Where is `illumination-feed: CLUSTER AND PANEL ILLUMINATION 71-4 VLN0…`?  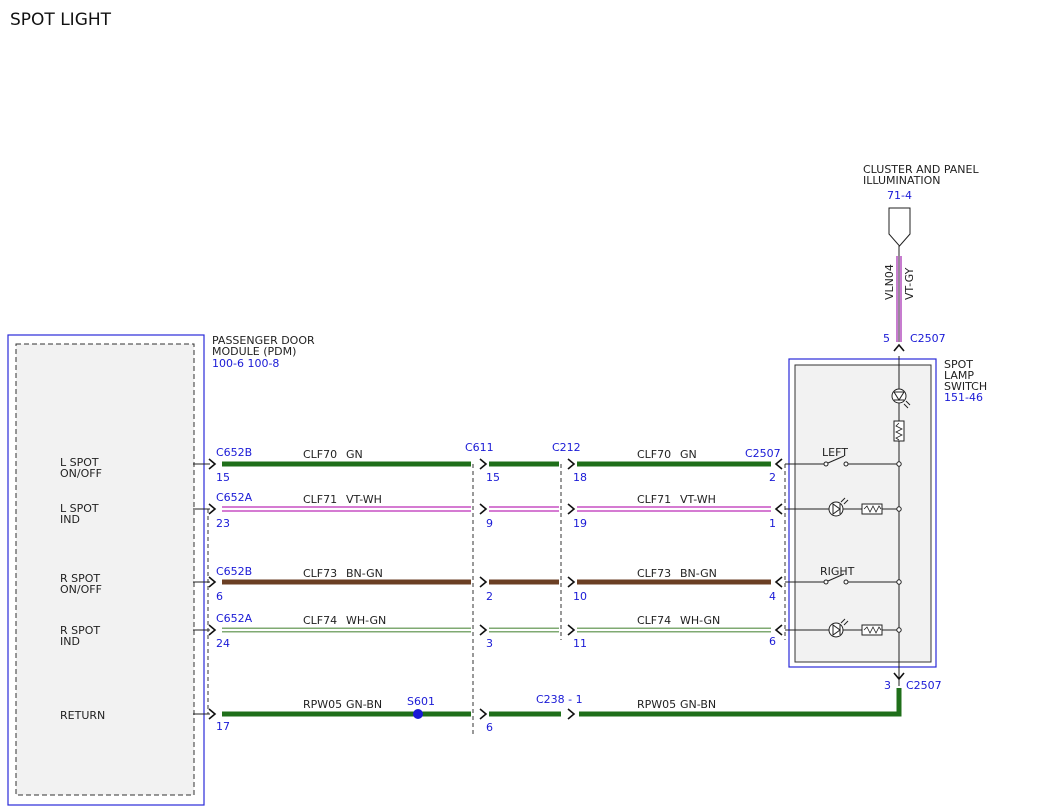 illumination-feed: CLUSTER AND PANEL ILLUMINATION 71-4 VLN0… is located at coordinates (921, 257).